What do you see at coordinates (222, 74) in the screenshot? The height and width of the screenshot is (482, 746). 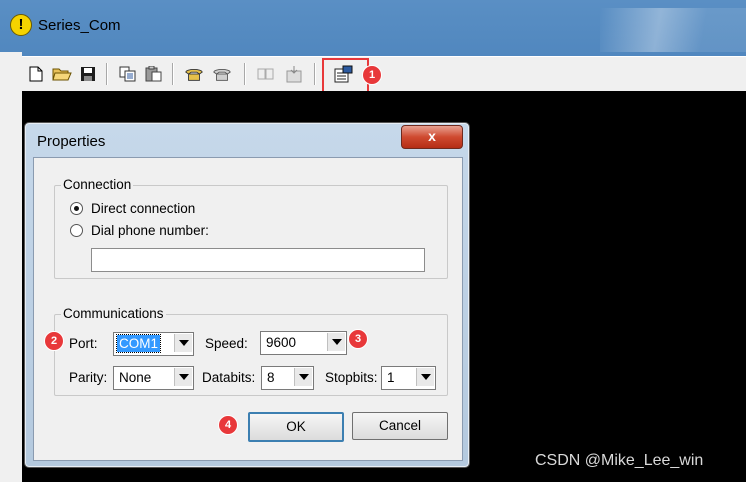 I see `disconnect-icon` at bounding box center [222, 74].